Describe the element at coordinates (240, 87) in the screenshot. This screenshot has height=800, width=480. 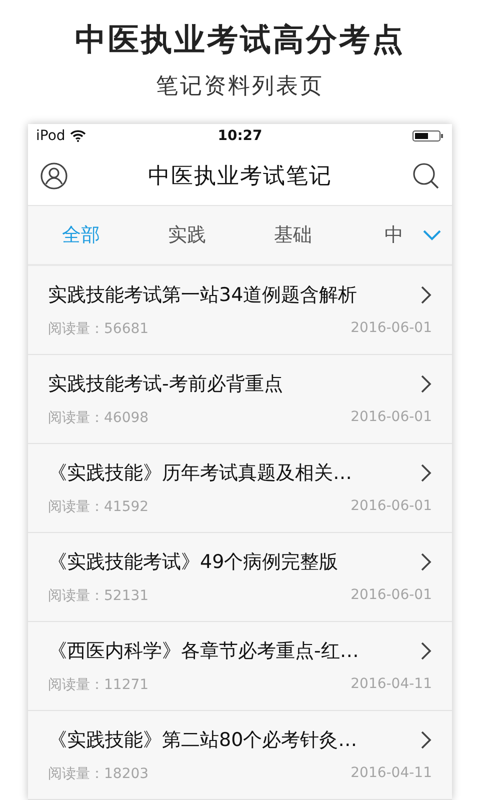
I see `subtitle: 笔记资料列表页` at that location.